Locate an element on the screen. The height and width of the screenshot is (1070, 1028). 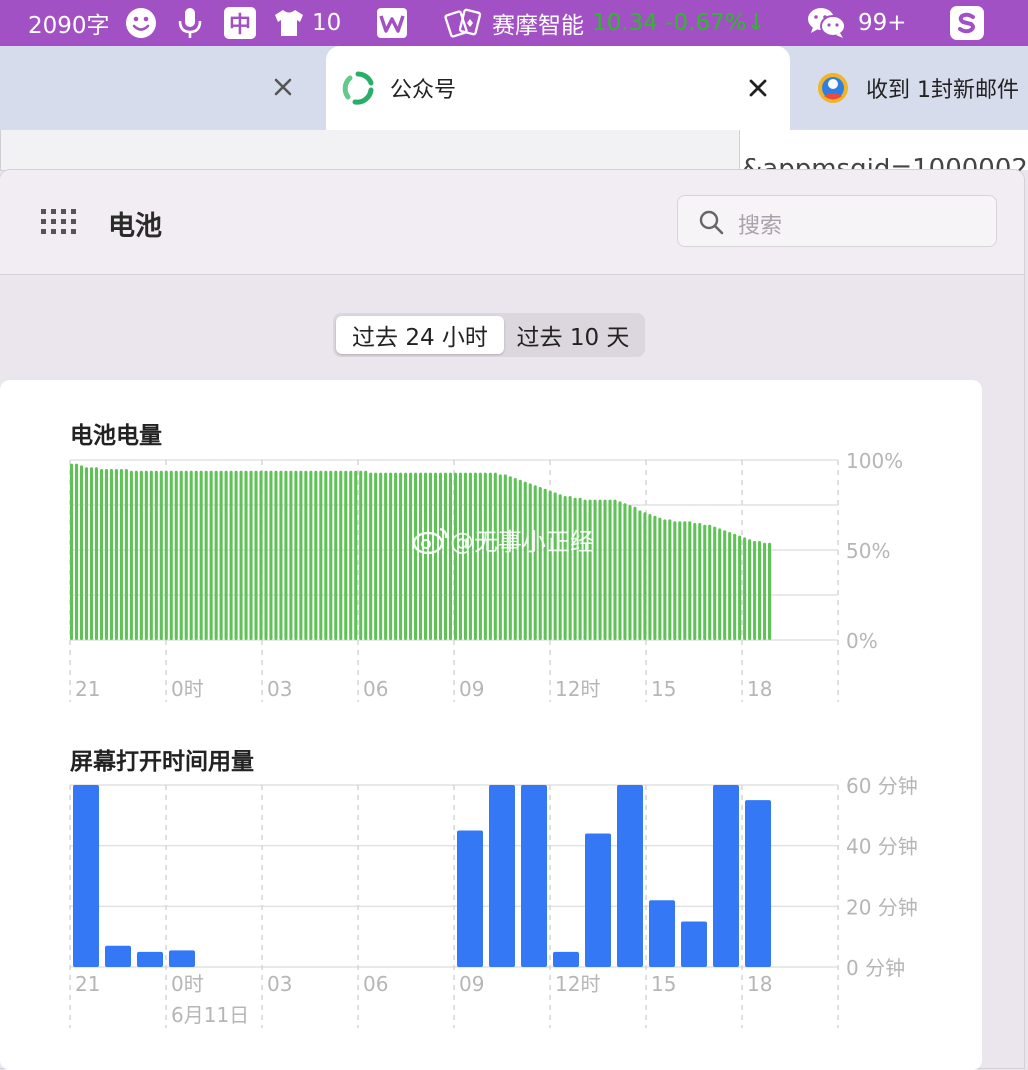
wechat-icon is located at coordinates (827, 23).